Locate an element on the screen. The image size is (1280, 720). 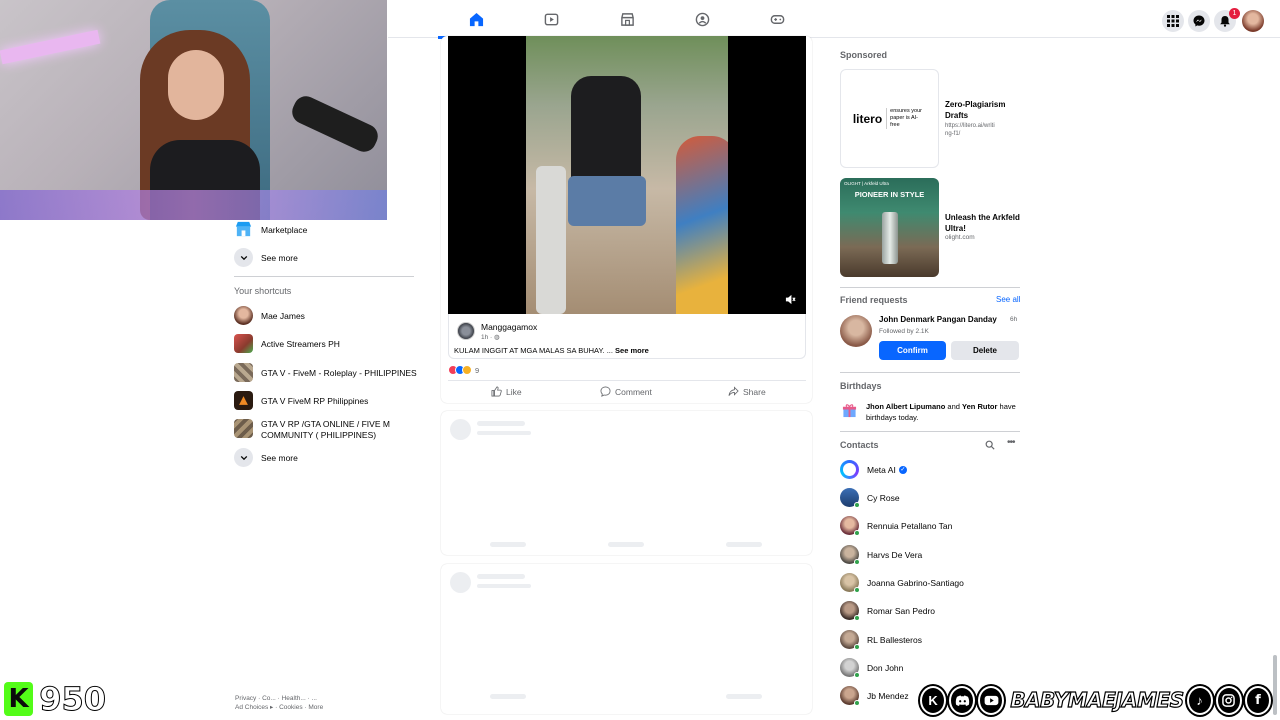
shortcut-avatar is located at coordinates (243, 428).